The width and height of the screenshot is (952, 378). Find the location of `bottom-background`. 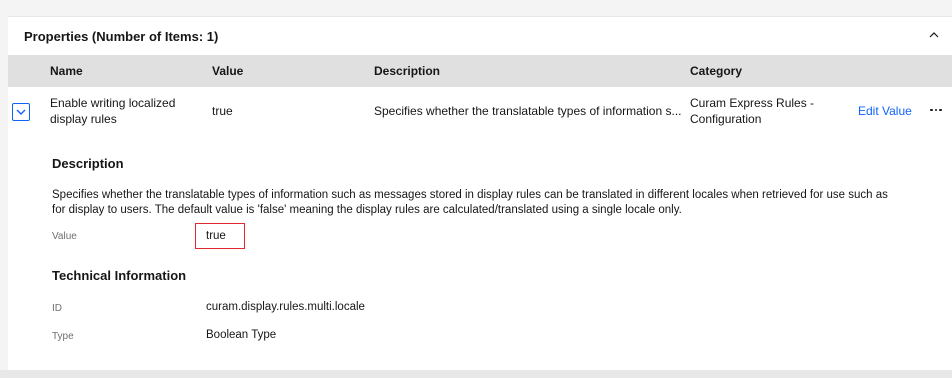

bottom-background is located at coordinates (476, 374).